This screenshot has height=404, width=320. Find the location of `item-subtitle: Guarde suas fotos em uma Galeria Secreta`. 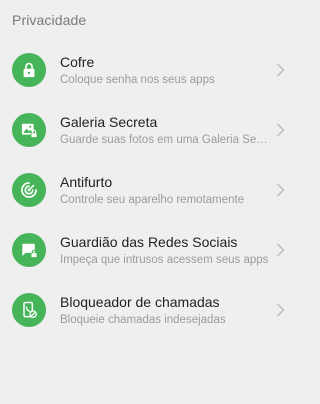

item-subtitle: Guarde suas fotos em uma Galeria Secreta is located at coordinates (165, 140).